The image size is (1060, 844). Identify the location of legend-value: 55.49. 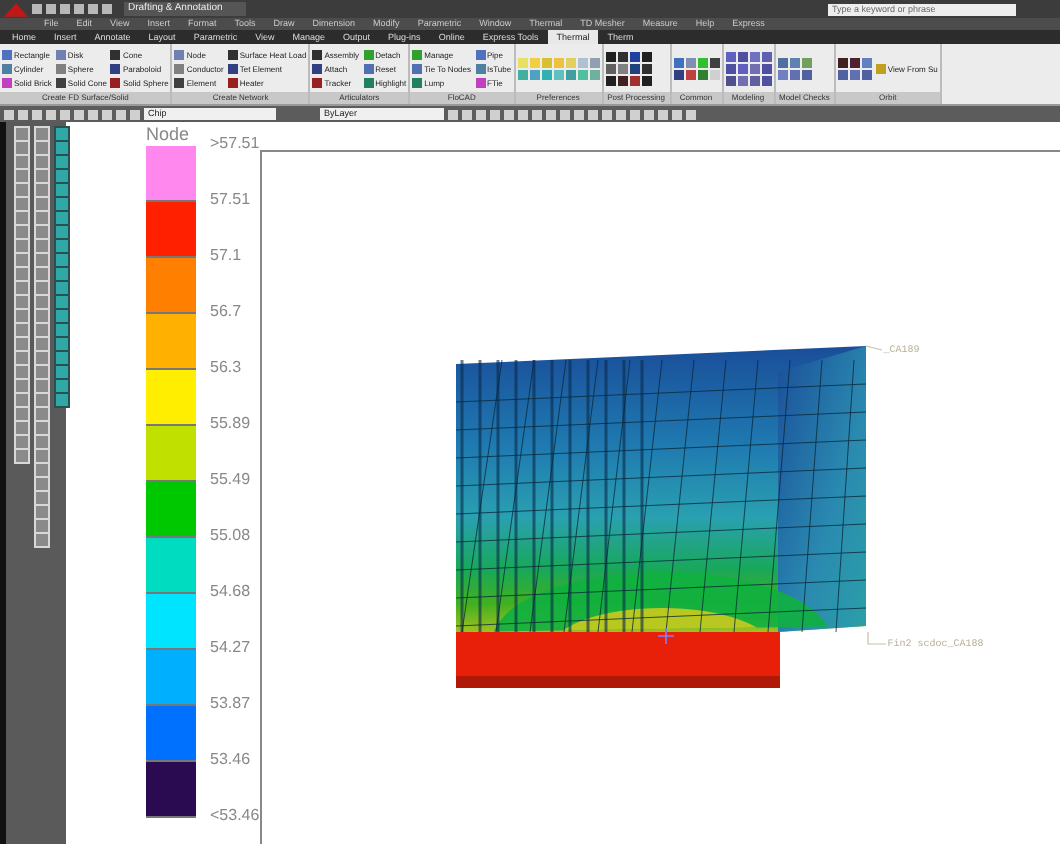
(230, 479).